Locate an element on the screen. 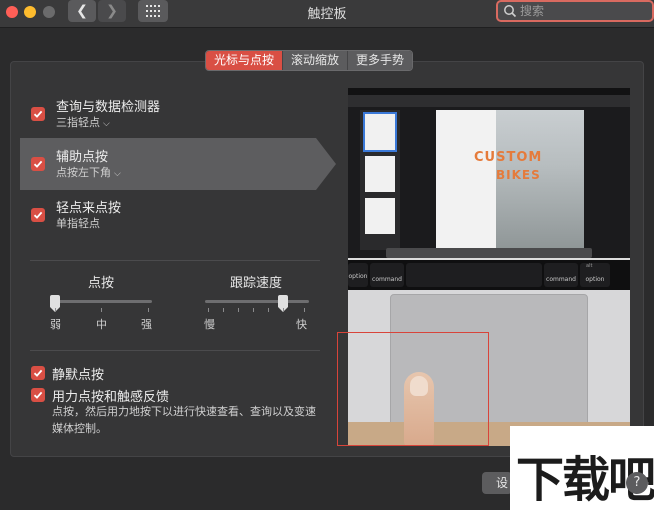  secondary-click-select: 点按左下角 ⌵ is located at coordinates (88, 172).